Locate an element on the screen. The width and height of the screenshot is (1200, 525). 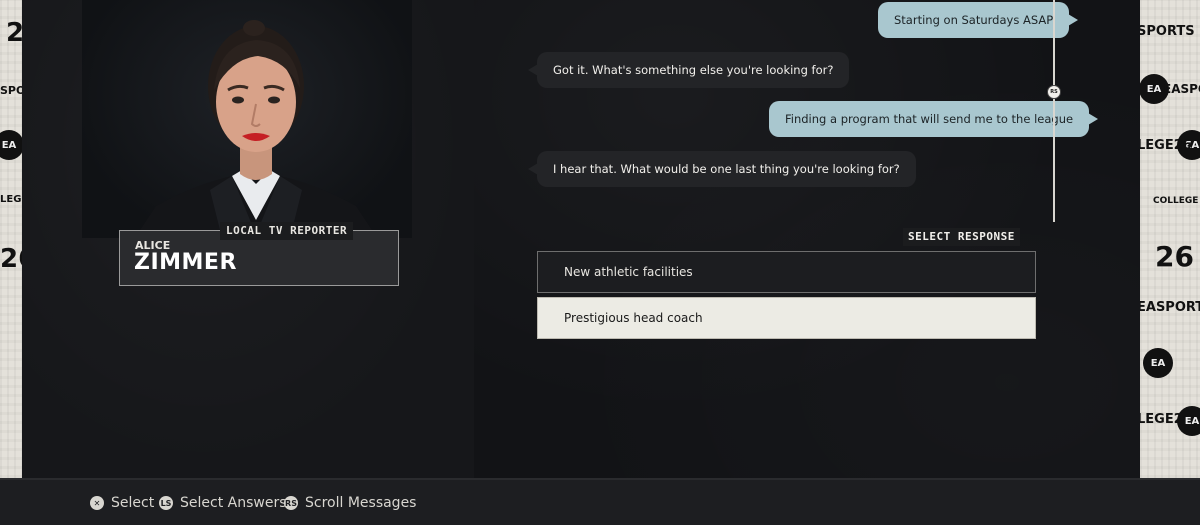
hint-select: ✕ Select is located at coordinates (122, 503).